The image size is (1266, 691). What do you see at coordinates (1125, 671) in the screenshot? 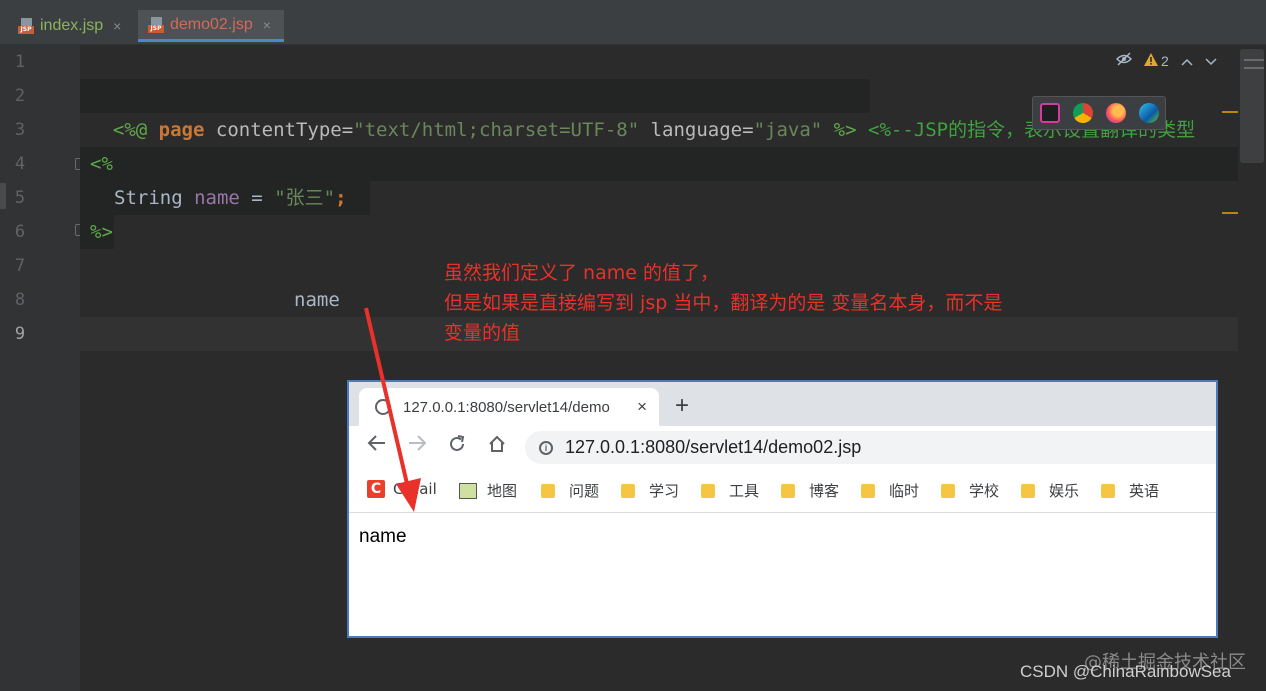
I see `credit-text: CSDN @ChinaRainbowSea` at bounding box center [1125, 671].